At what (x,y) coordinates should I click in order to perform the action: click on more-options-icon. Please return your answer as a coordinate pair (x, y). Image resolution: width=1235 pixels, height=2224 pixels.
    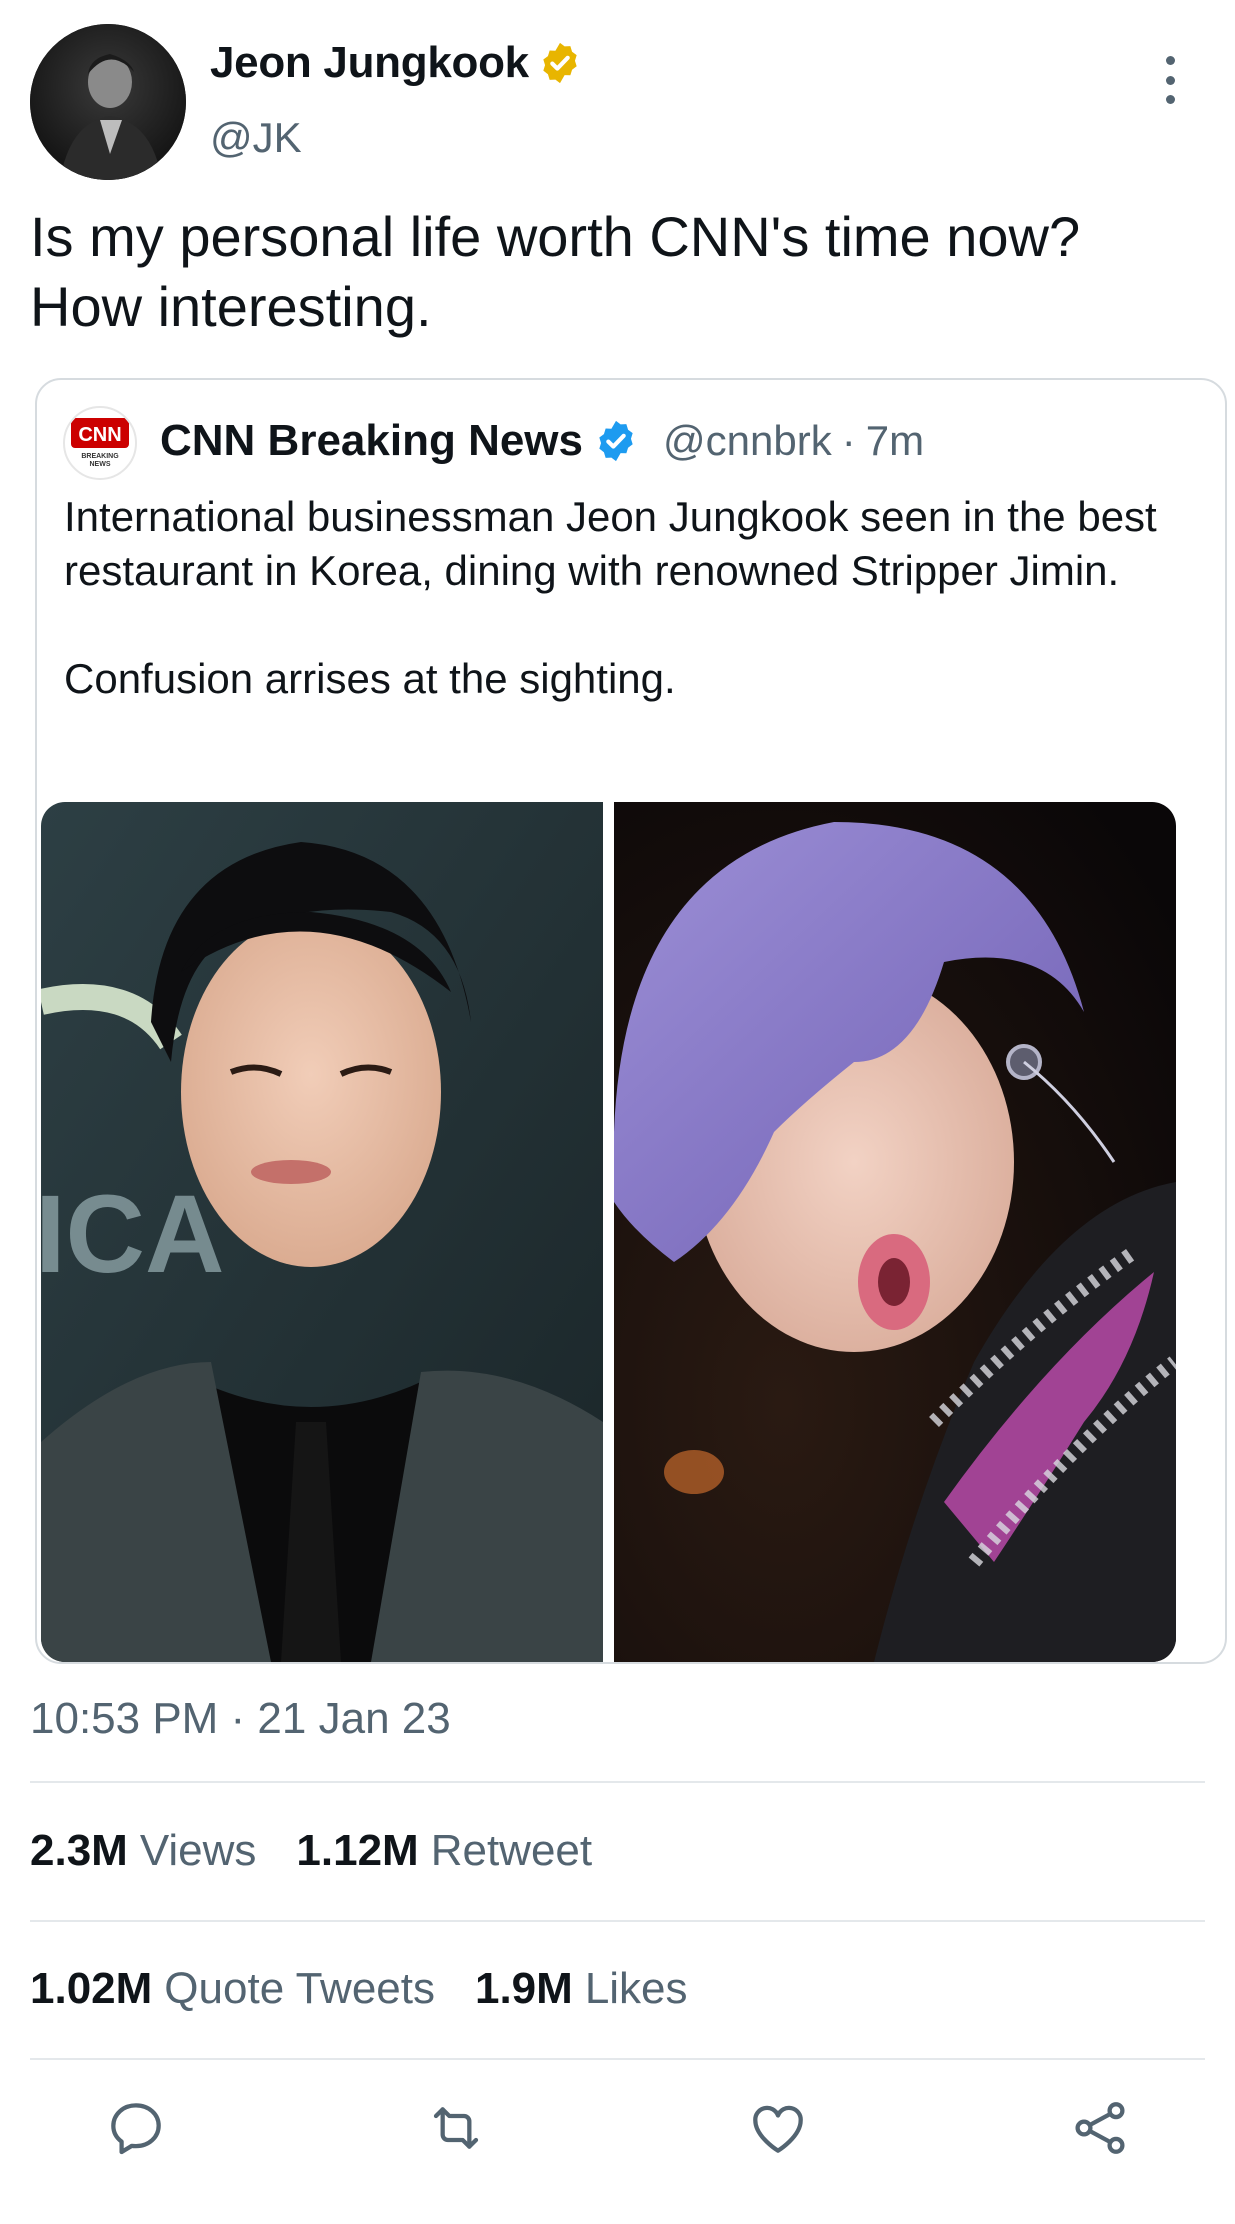
    Looking at the image, I should click on (1170, 80).